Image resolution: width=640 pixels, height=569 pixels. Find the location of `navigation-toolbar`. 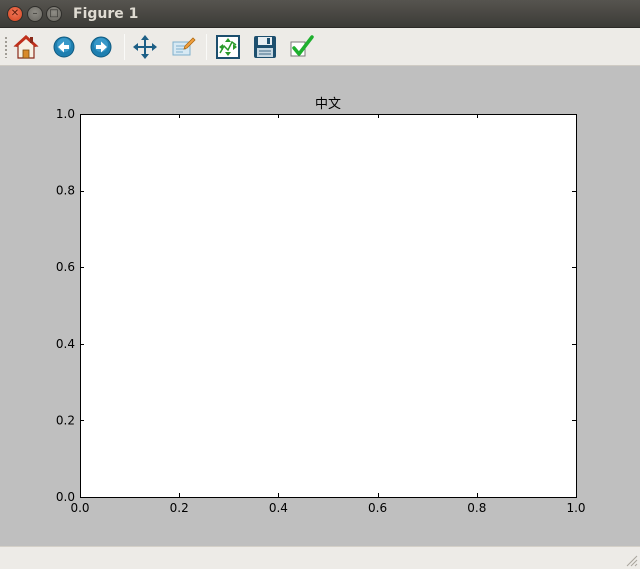

navigation-toolbar is located at coordinates (320, 47).